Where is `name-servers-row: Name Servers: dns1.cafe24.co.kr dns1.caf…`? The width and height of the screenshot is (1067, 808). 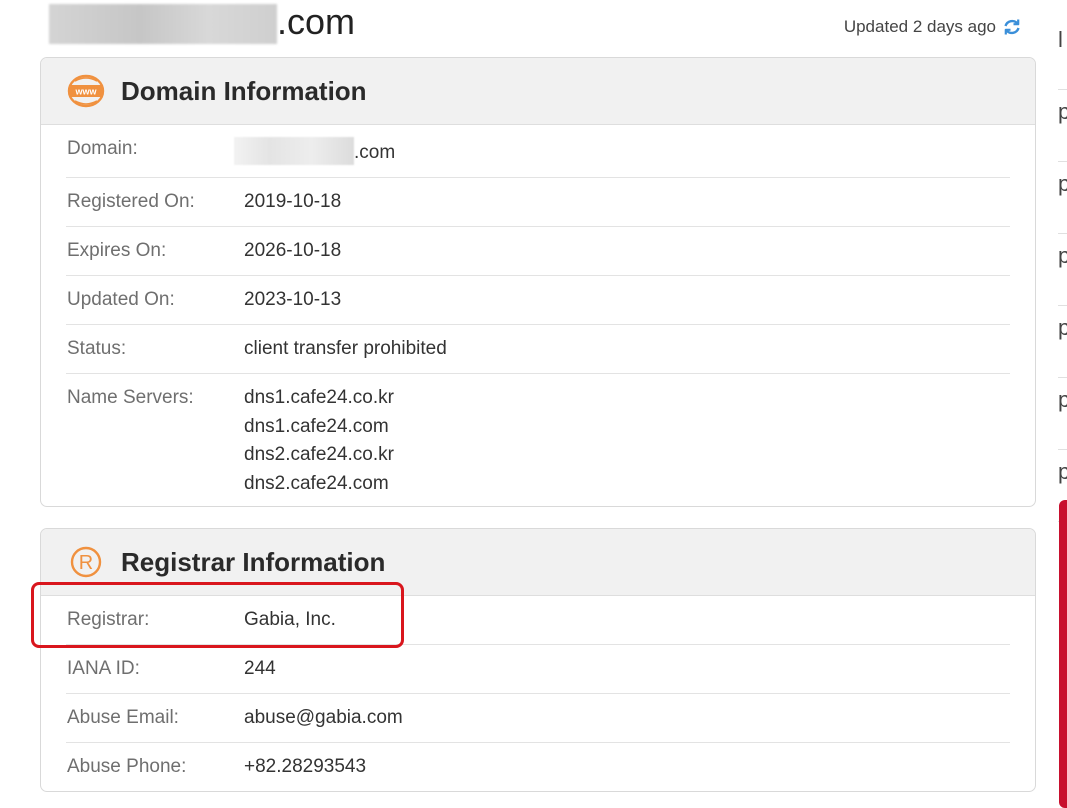
name-servers-row: Name Servers: dns1.cafe24.co.kr dns1.caf… is located at coordinates (538, 440).